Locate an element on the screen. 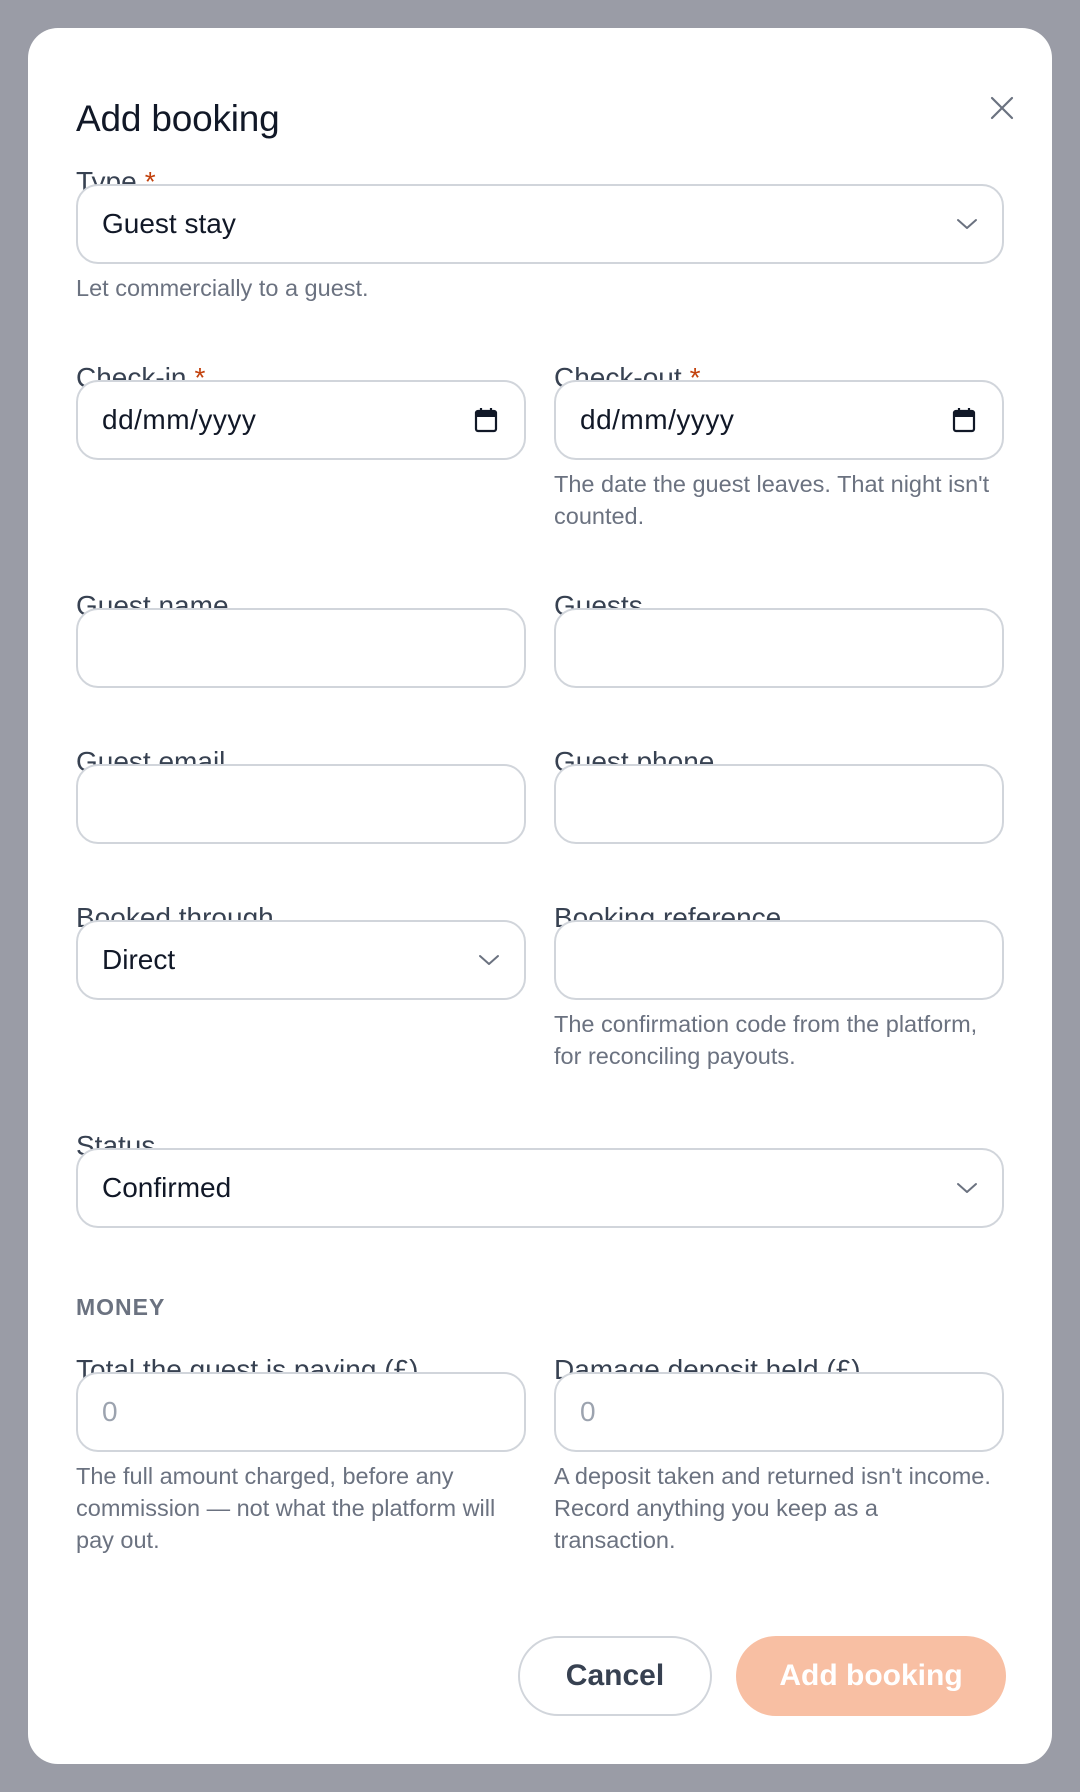 This screenshot has height=1792, width=1080. scroll-fade is located at coordinates (540, 1603).